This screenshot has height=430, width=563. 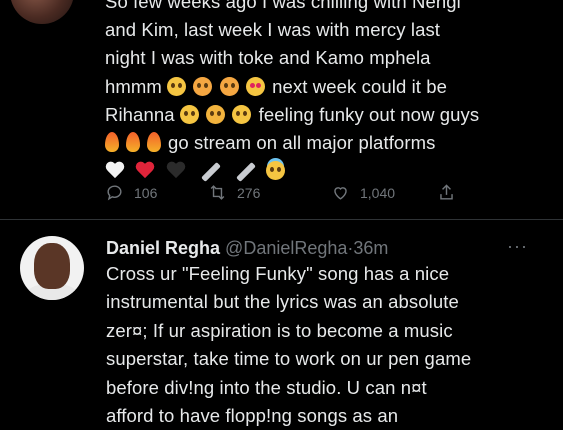 I want to click on like-count: 1,040, so click(x=378, y=192).